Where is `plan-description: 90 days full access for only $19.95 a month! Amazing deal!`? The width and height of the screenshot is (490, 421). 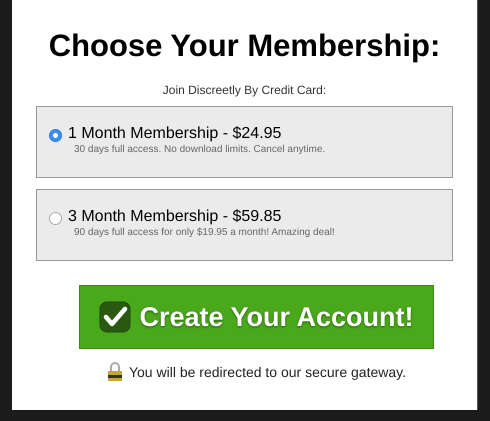 plan-description: 90 days full access for only $19.95 a month! Amazing deal! is located at coordinates (204, 233).